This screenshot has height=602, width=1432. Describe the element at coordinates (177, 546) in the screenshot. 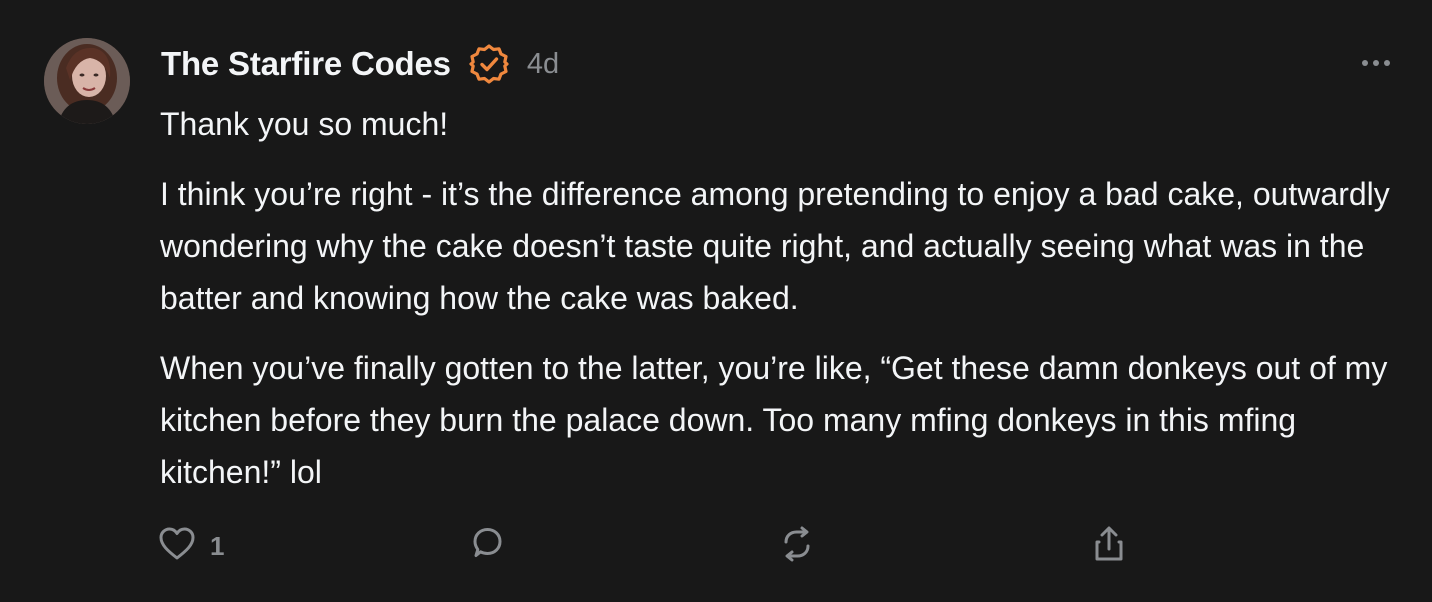

I see `heart-icon` at that location.